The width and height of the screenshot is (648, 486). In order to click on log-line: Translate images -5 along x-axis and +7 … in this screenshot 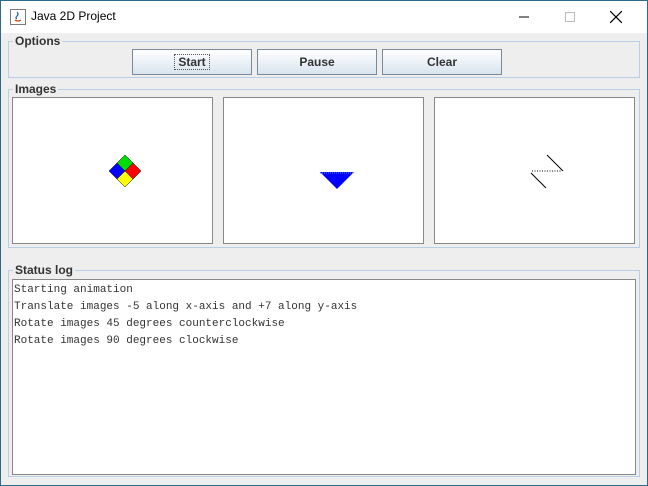, I will do `click(186, 307)`.